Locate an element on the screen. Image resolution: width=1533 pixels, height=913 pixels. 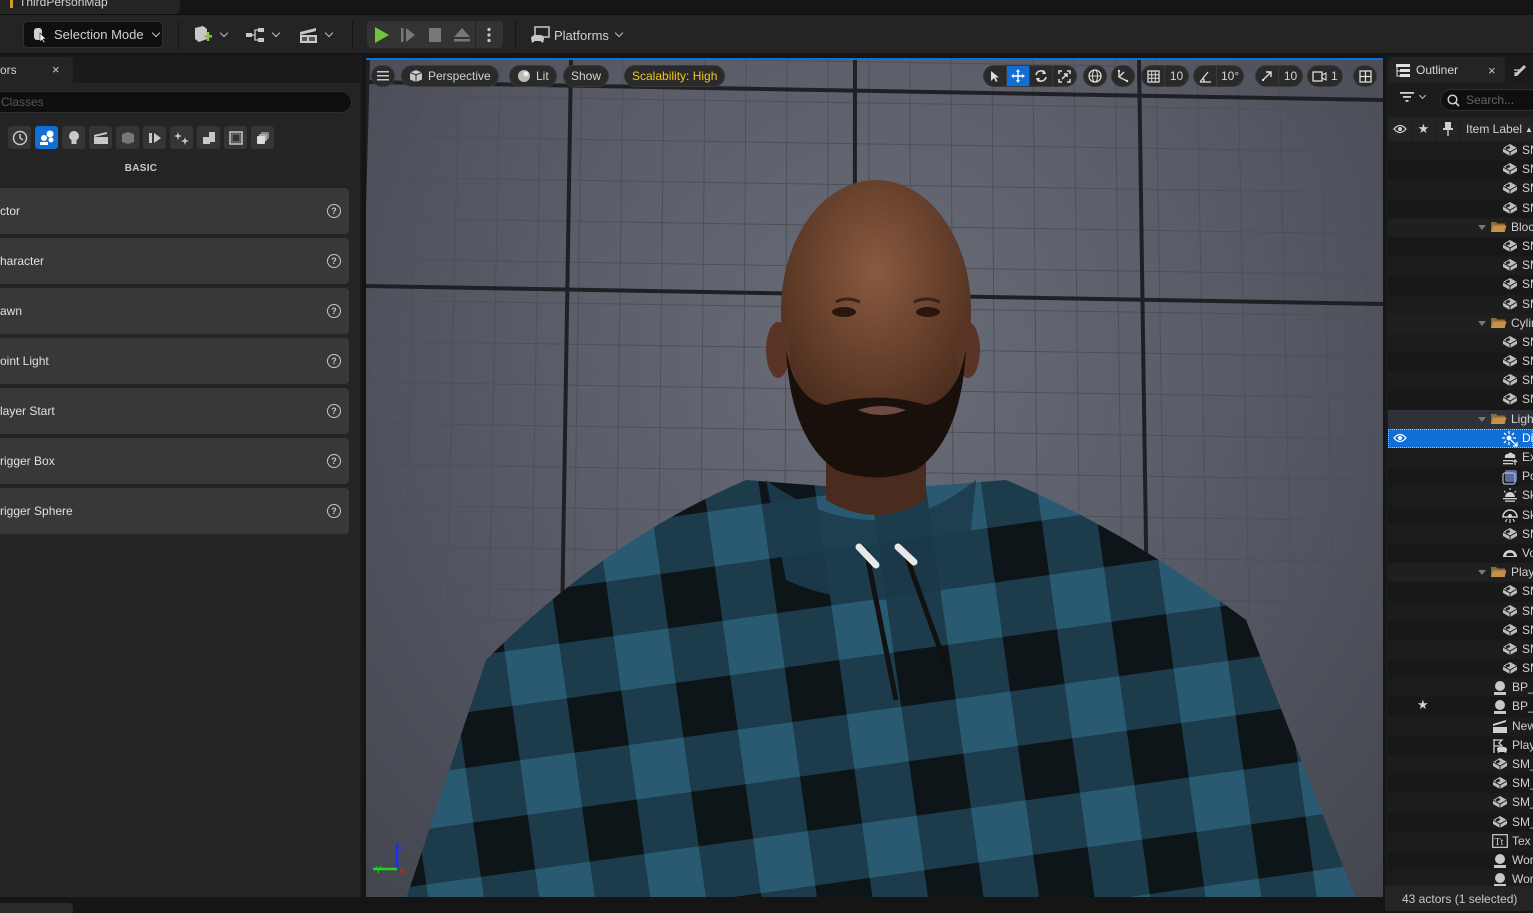
camera-speed-control: 1 is located at coordinates (1325, 76).